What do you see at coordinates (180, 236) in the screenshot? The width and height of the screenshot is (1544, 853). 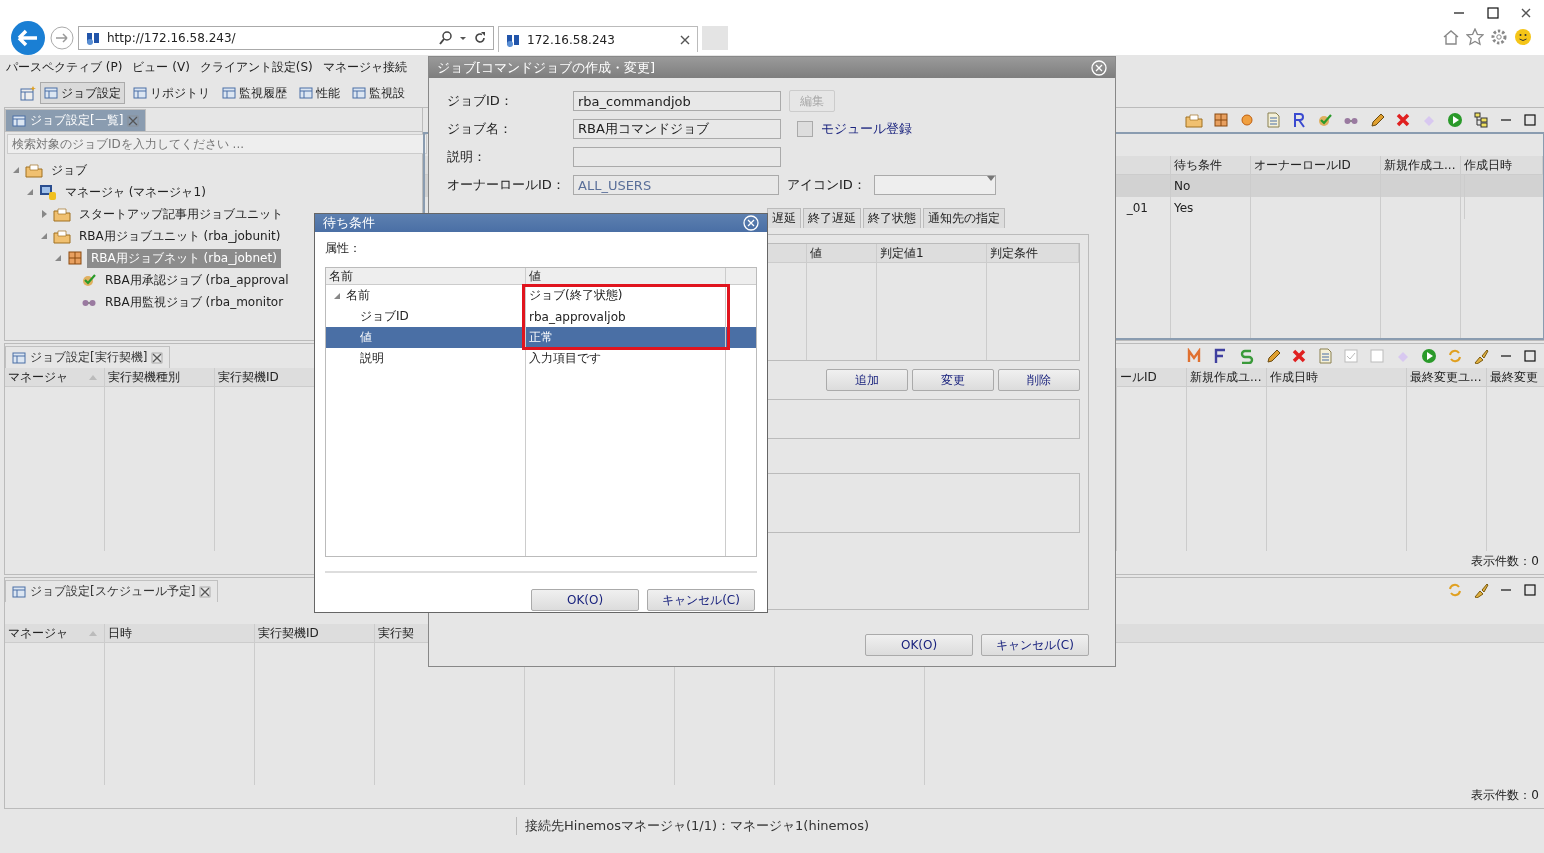 I see `tree-item: RBA用ジョブユニット (rba_jobunit)` at bounding box center [180, 236].